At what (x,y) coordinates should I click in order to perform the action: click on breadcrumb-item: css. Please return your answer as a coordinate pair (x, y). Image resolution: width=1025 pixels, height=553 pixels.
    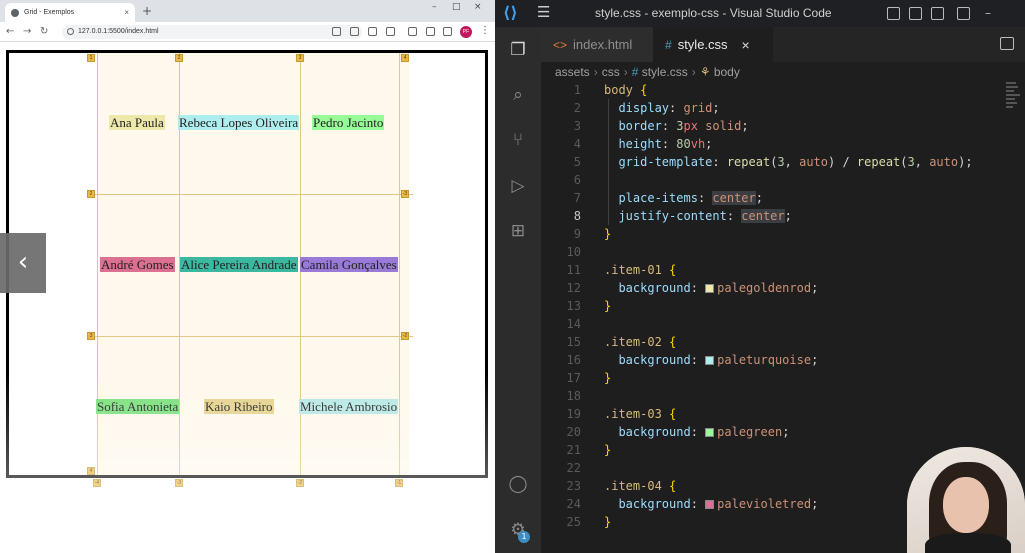
    Looking at the image, I should click on (611, 72).